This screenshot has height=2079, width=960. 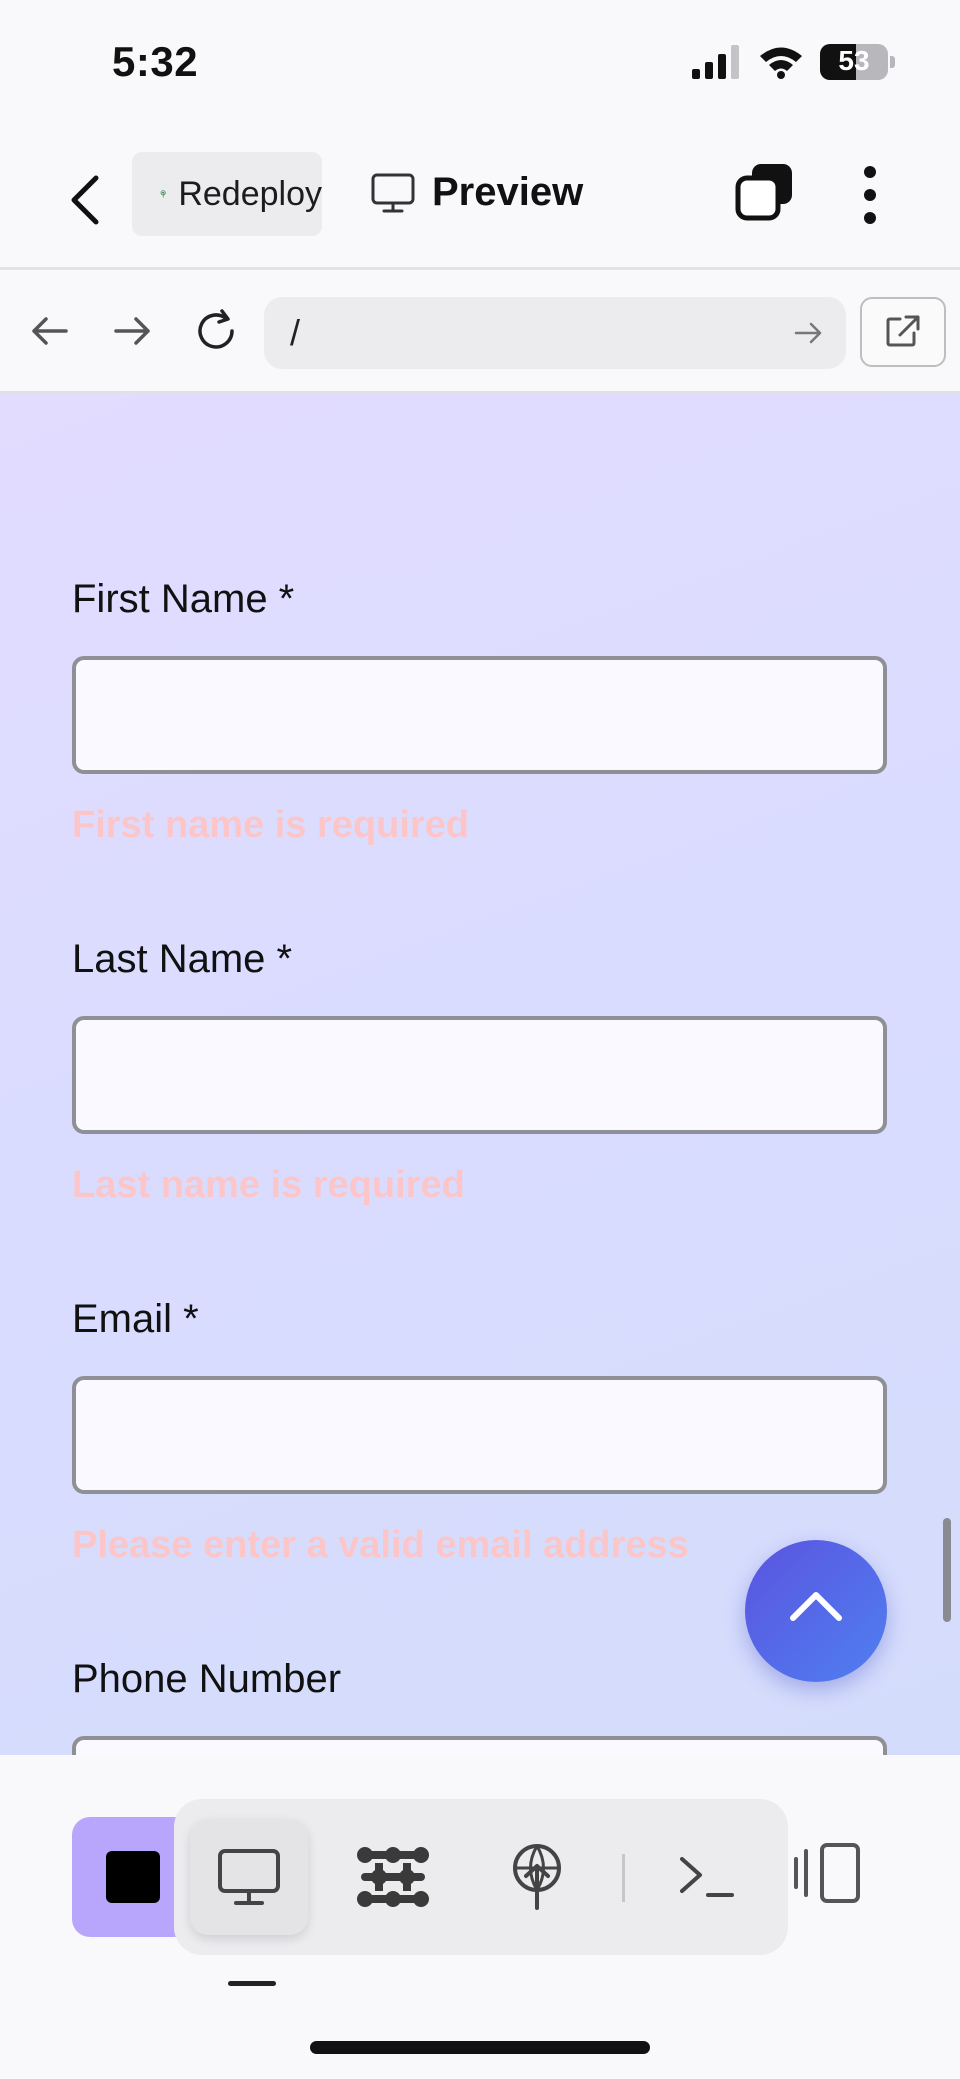 I want to click on first-name-error: First name is required, so click(x=271, y=825).